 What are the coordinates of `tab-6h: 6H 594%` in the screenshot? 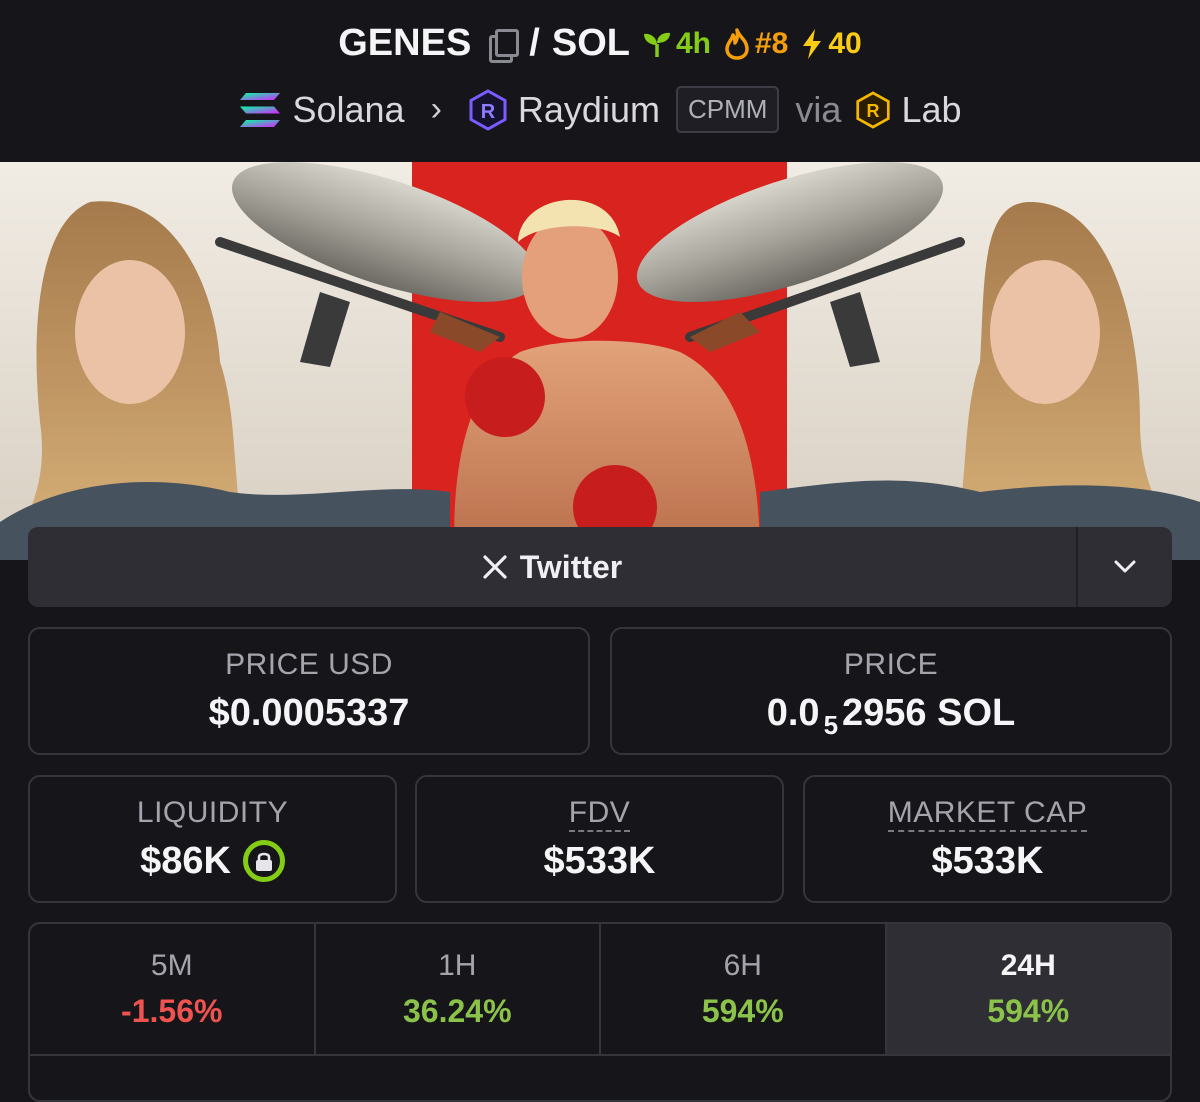 It's located at (744, 989).